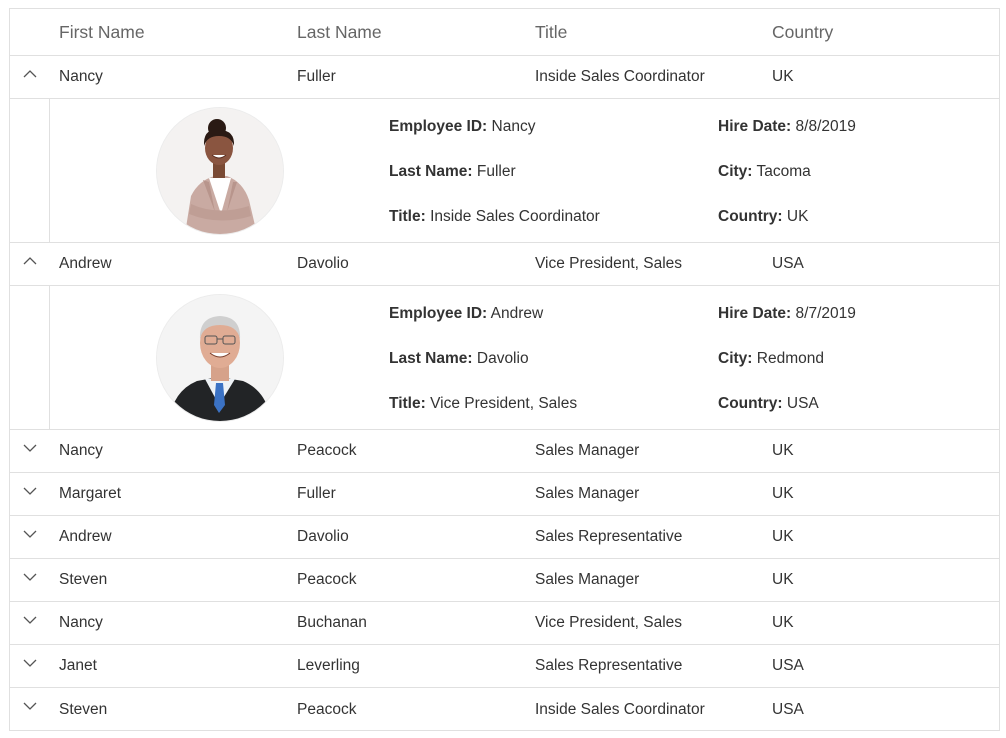 The image size is (1006, 738). I want to click on detail-employee-id: Employee ID: Andrew, so click(466, 314).